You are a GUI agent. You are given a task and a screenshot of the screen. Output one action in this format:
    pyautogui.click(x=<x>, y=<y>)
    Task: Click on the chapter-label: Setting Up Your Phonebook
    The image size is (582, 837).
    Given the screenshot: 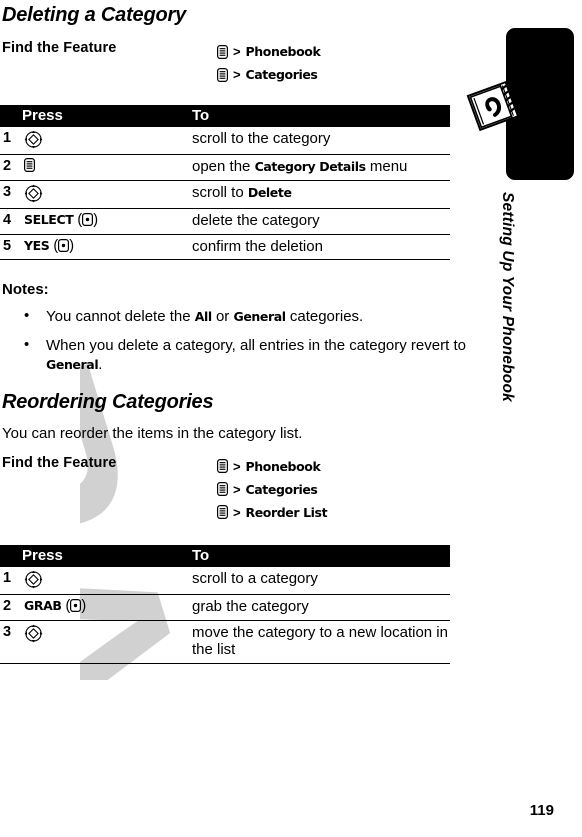 What is the action you would take?
    pyautogui.click(x=507, y=297)
    